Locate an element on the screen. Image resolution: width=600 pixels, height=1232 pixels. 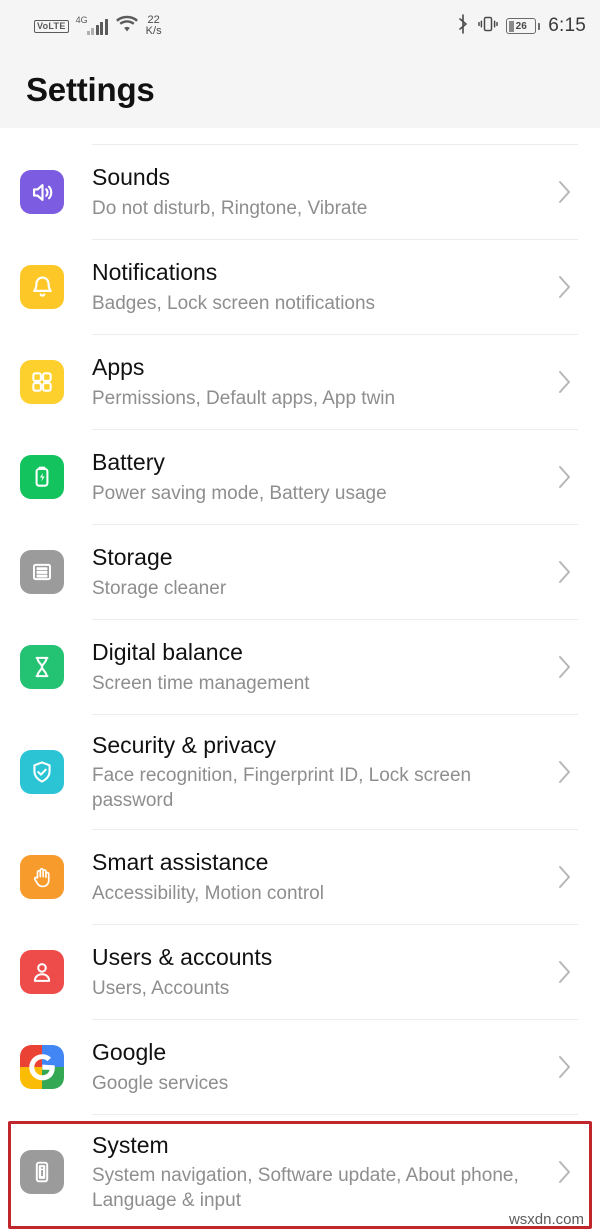
data-speed-indicator: 22 K/s is located at coordinates (154, 26).